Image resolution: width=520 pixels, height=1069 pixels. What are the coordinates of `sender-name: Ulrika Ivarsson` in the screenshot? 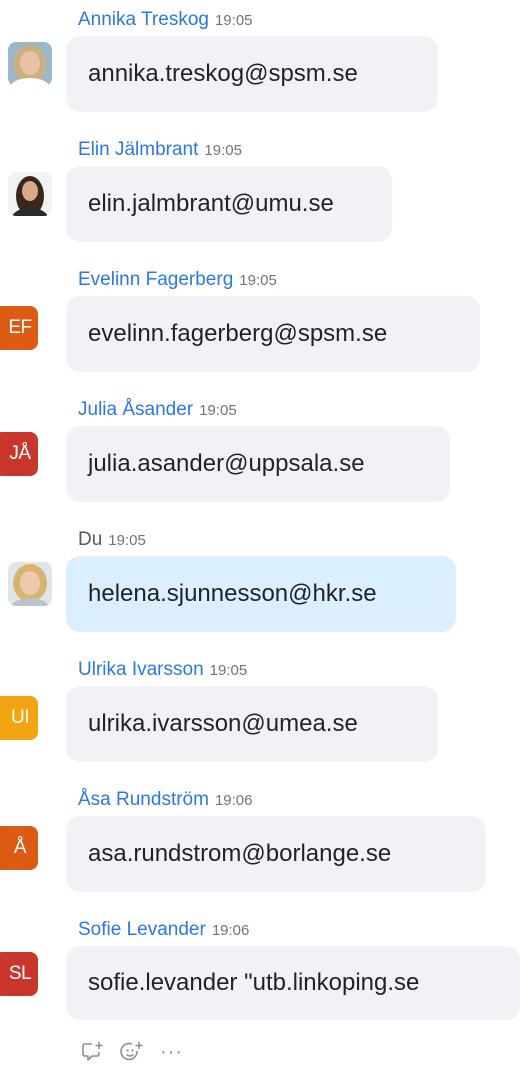 It's located at (141, 669).